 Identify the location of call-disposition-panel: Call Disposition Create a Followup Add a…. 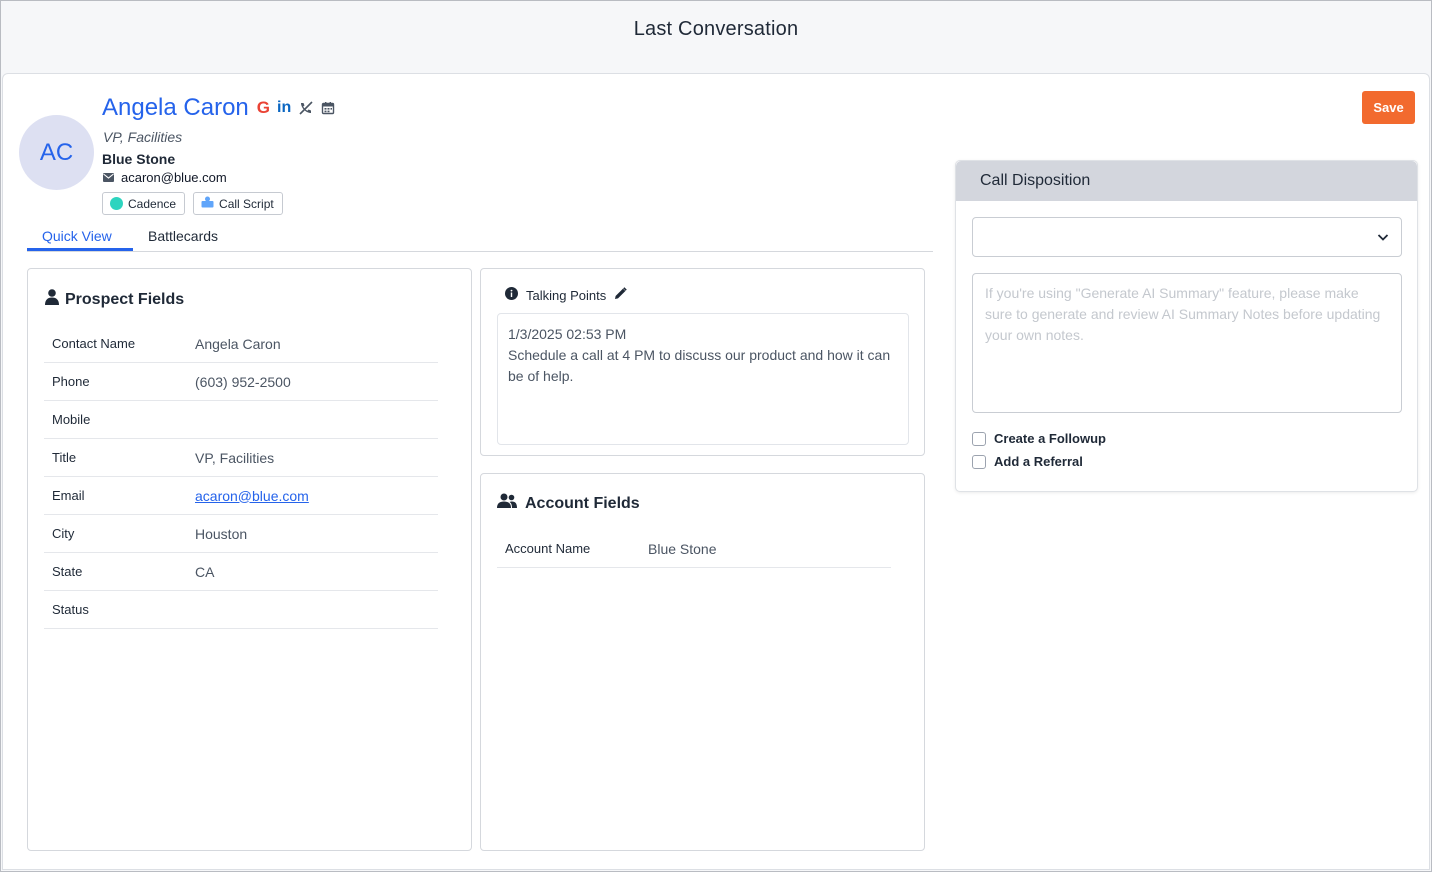
(1186, 326).